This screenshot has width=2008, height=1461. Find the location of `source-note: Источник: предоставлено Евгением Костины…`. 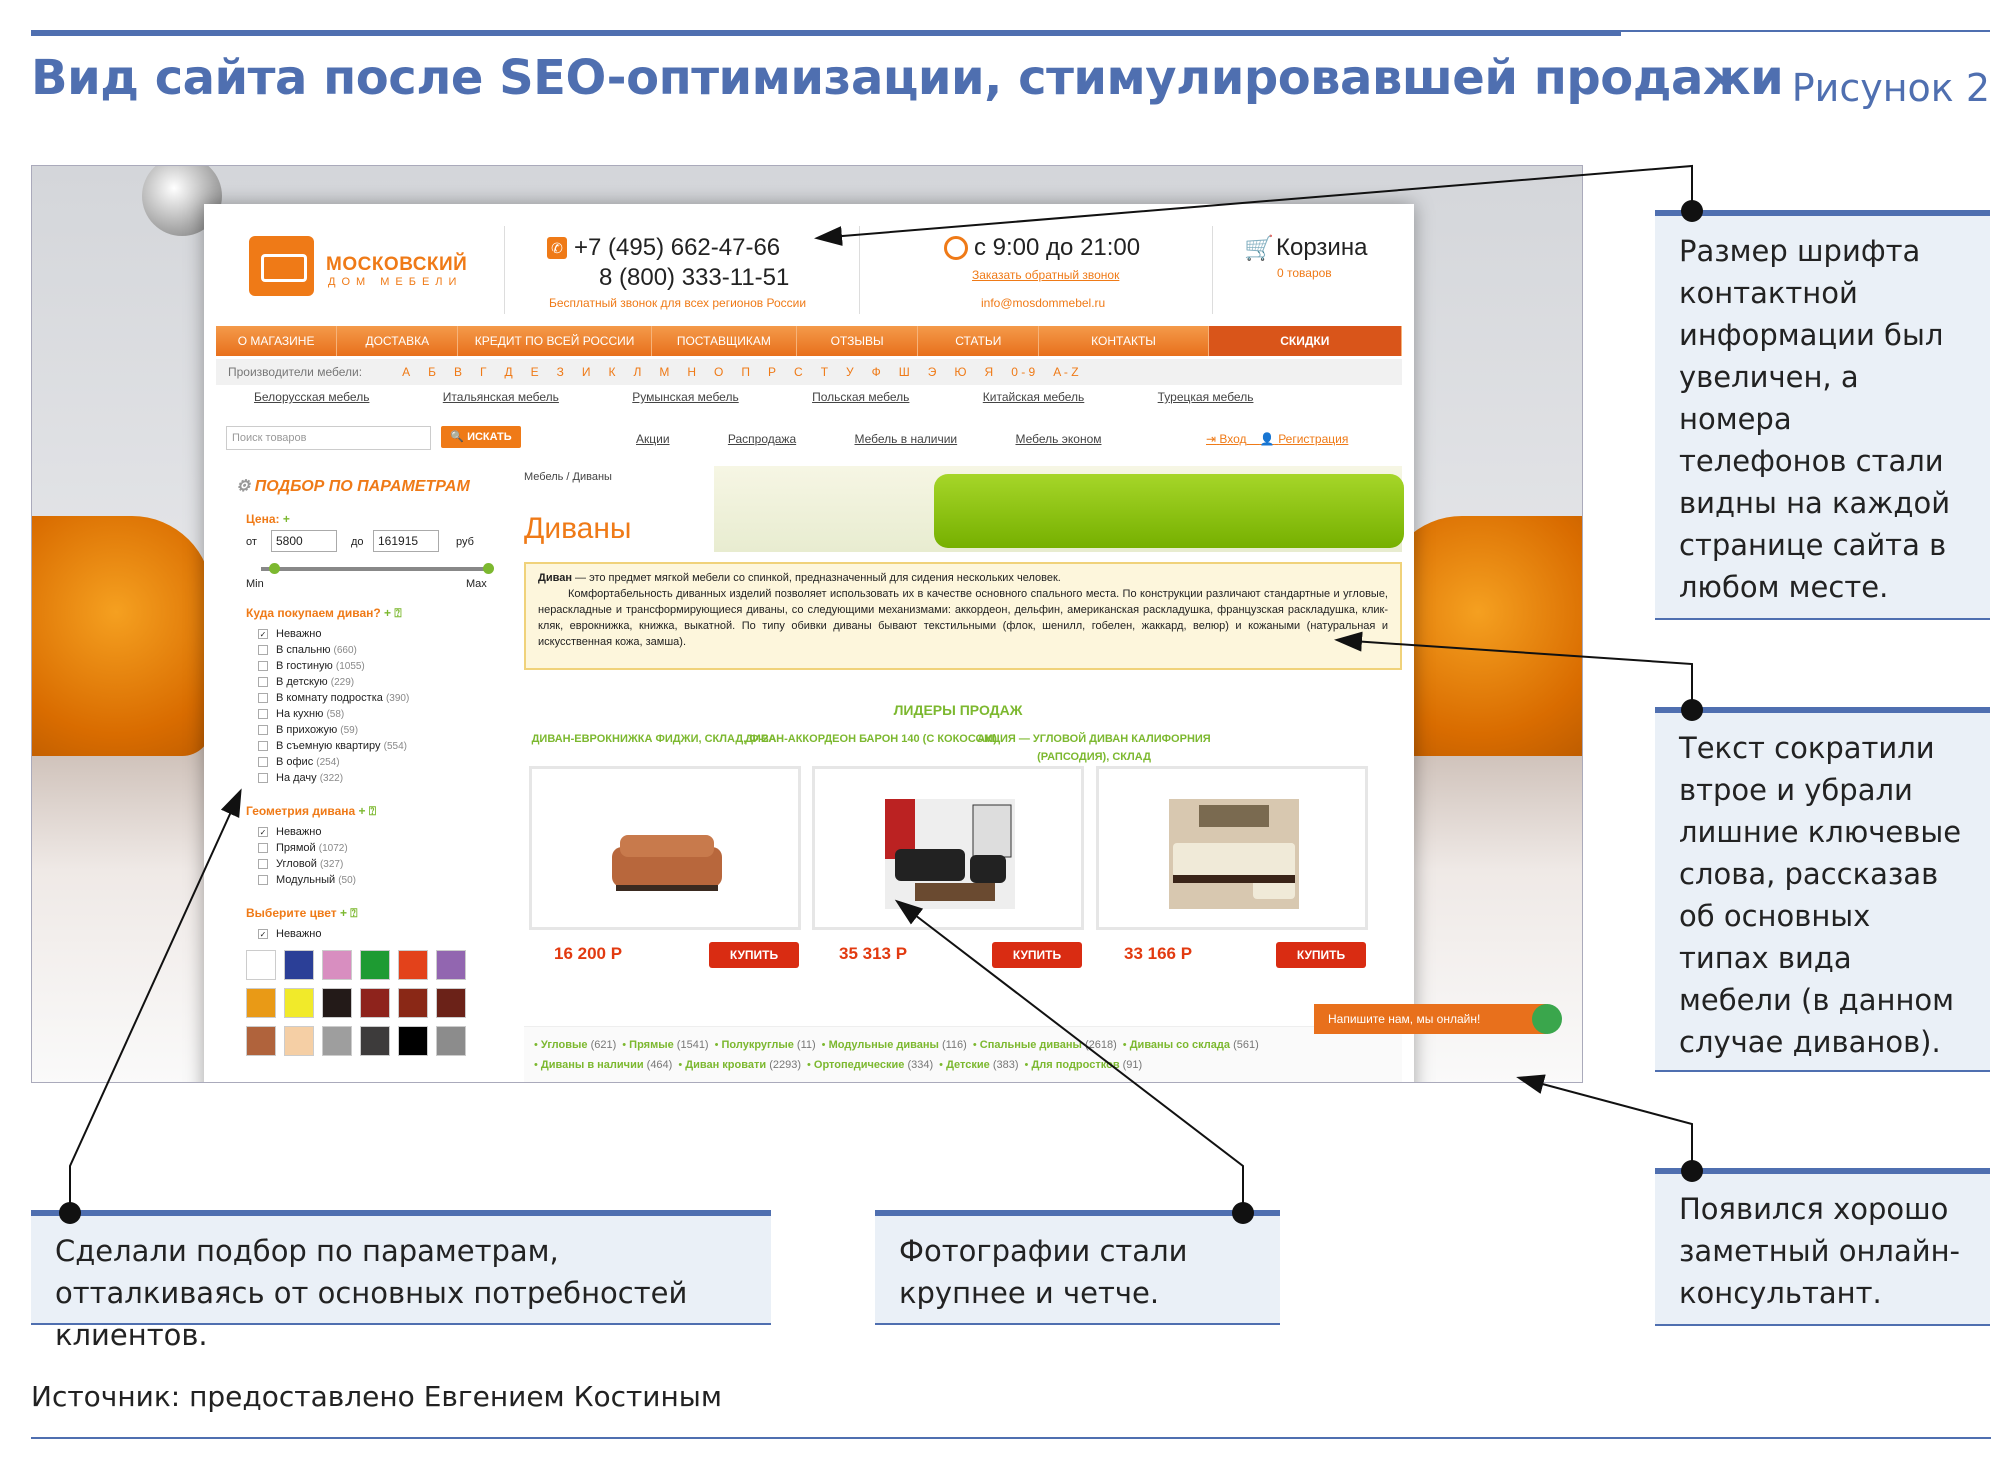

source-note: Источник: предоставлено Евгением Костины… is located at coordinates (377, 1396).